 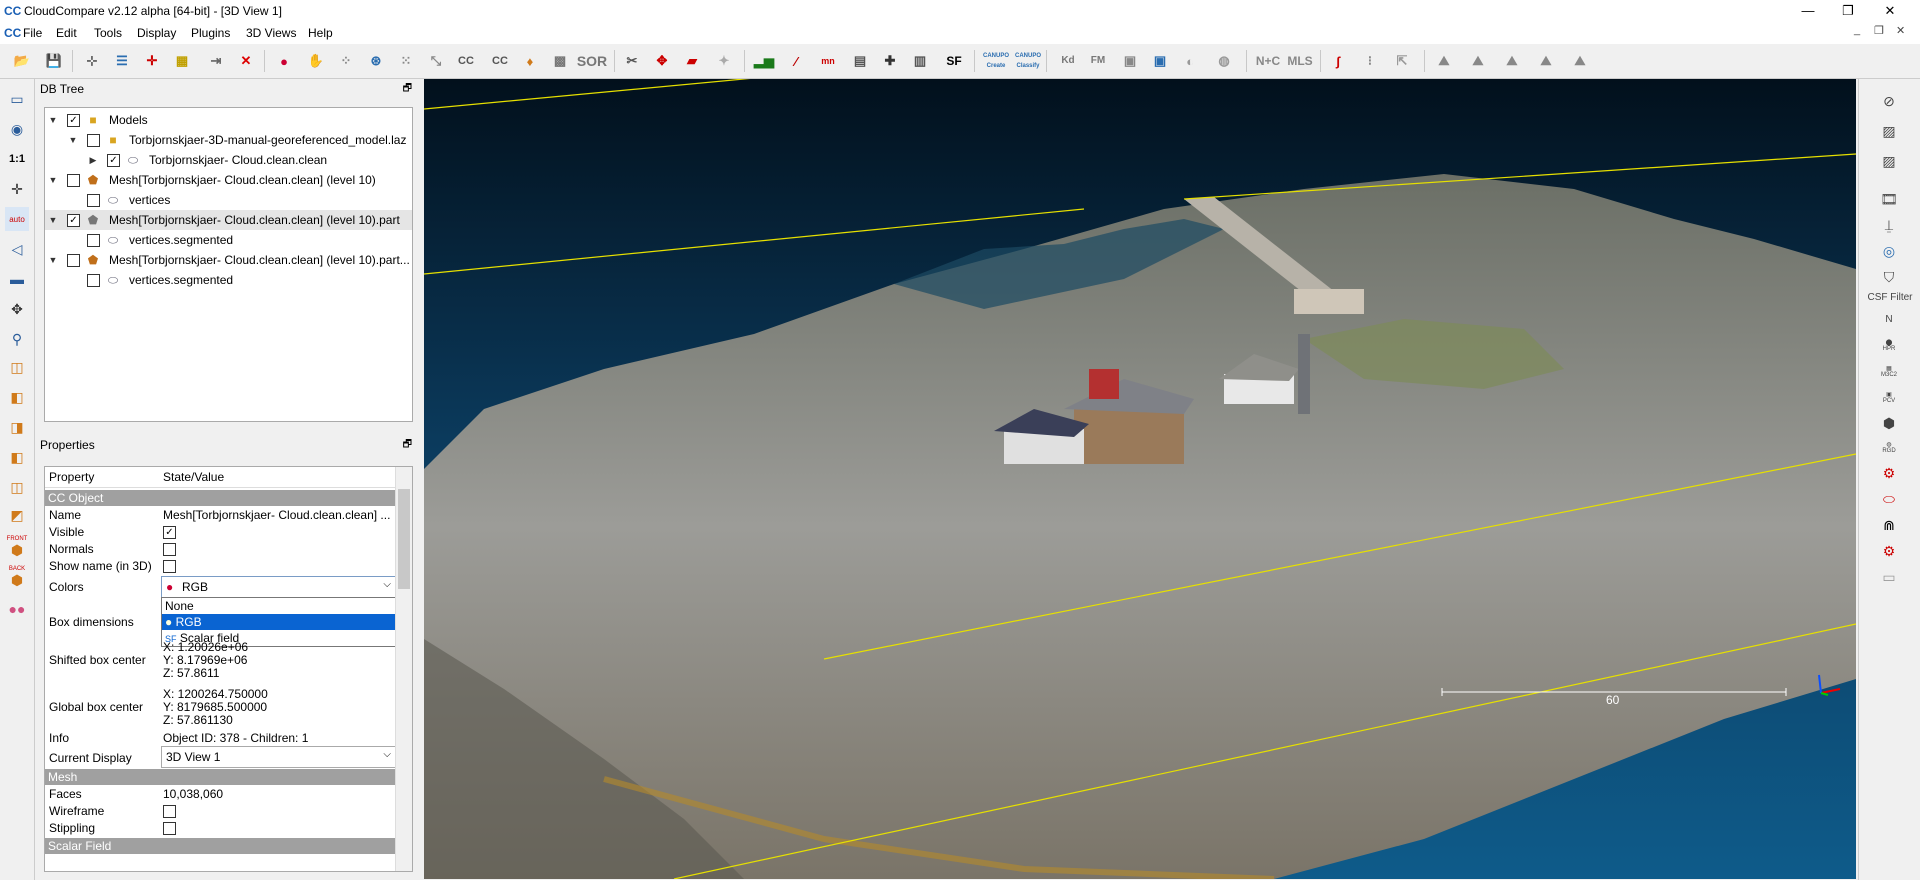 I want to click on ellipse-icon: ⬭, so click(x=1889, y=499).